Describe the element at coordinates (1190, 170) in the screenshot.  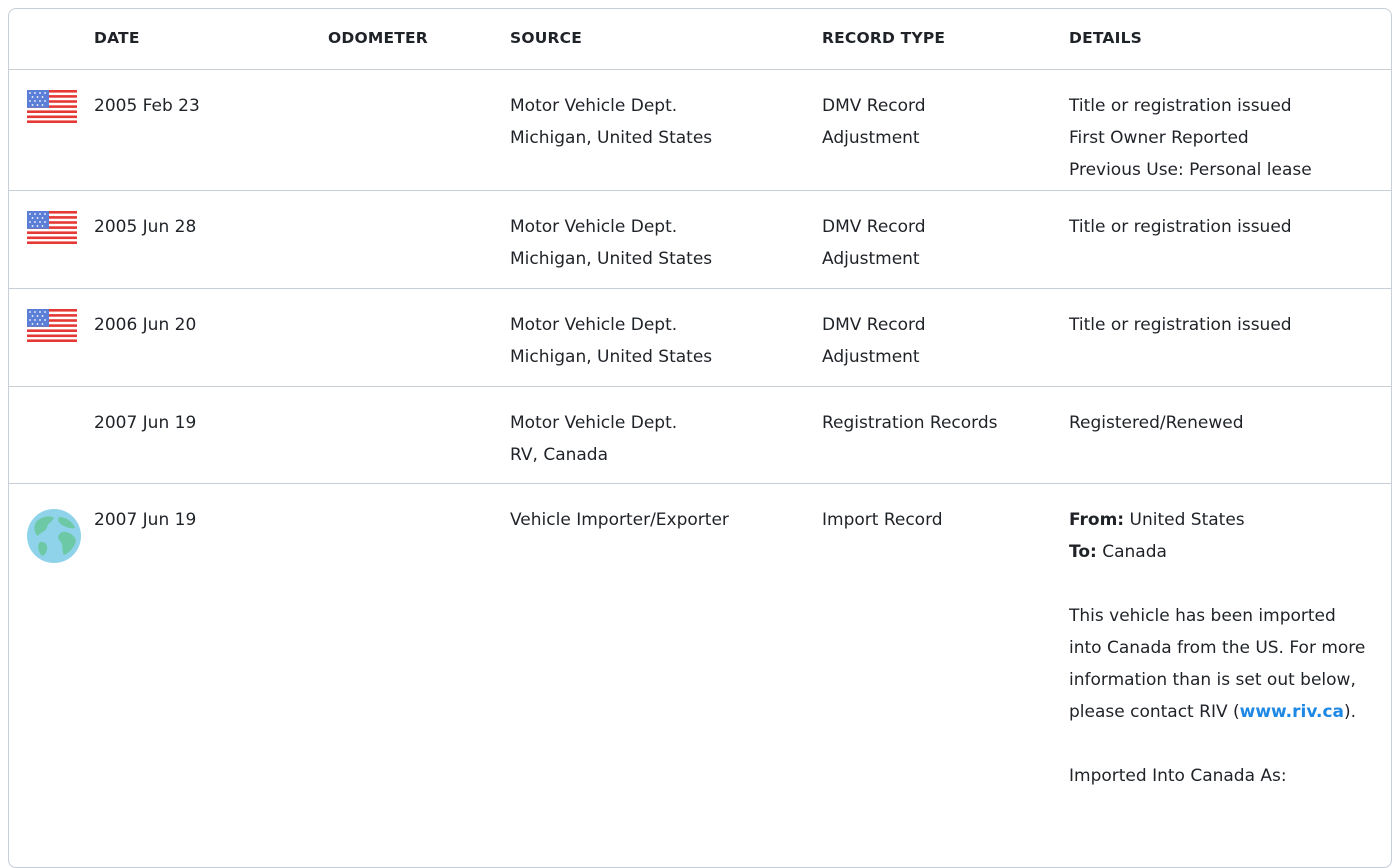
I see `detail-line: Previous Use: Personal lease` at that location.